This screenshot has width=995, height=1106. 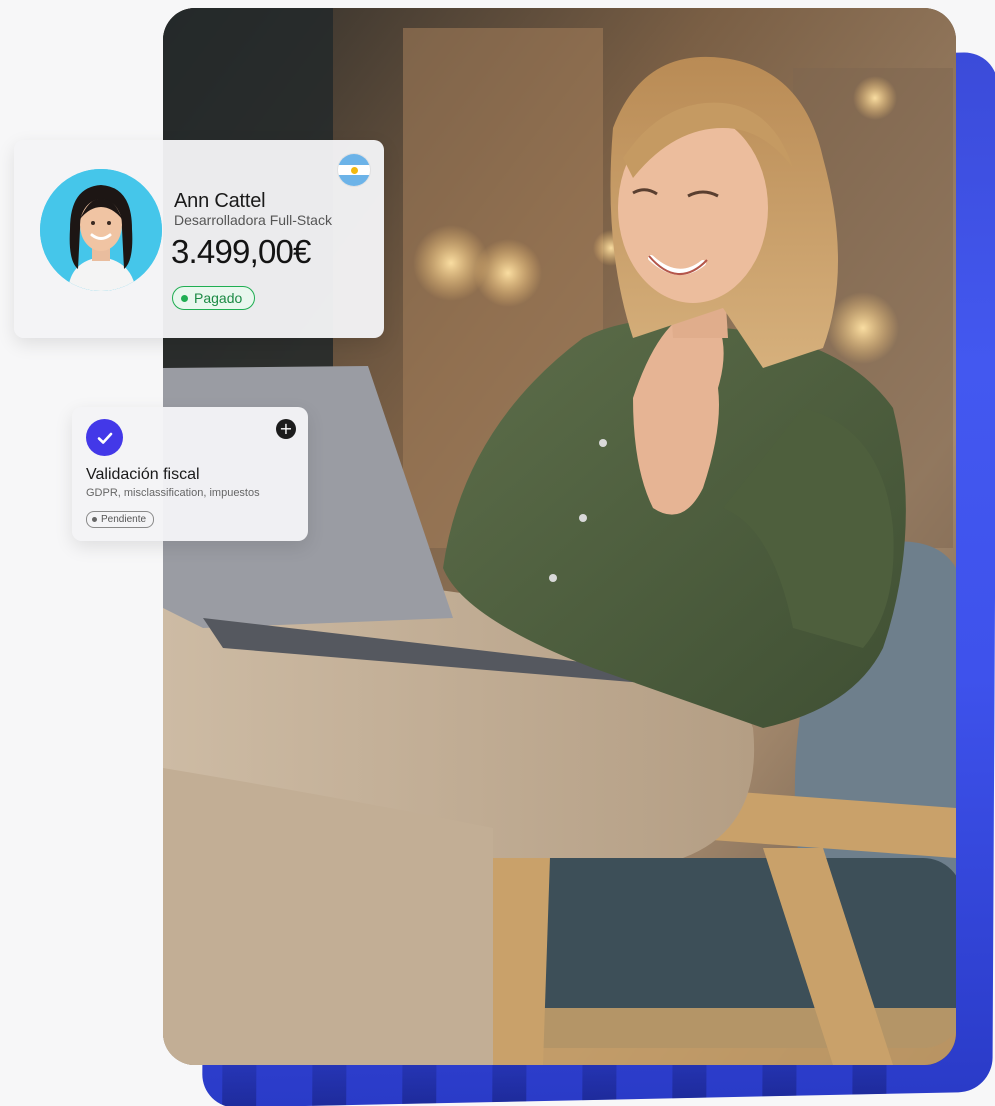 What do you see at coordinates (354, 170) in the screenshot?
I see `argentina-flag-icon` at bounding box center [354, 170].